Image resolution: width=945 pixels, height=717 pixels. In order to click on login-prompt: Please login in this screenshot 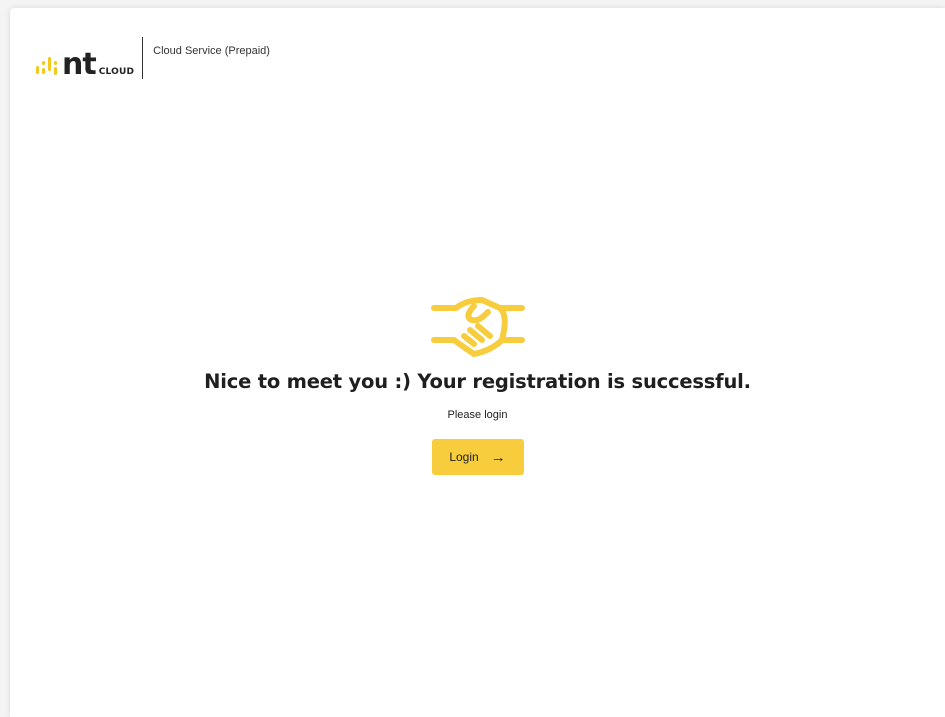, I will do `click(477, 415)`.